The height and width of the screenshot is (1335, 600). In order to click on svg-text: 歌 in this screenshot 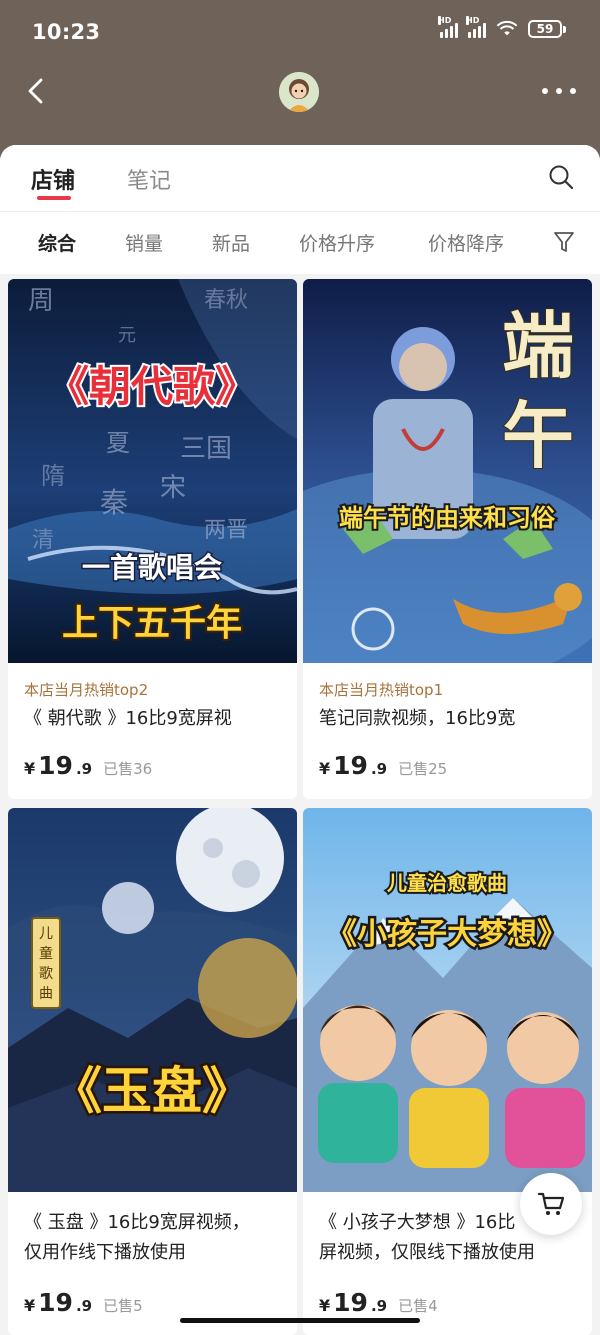, I will do `click(46, 974)`.